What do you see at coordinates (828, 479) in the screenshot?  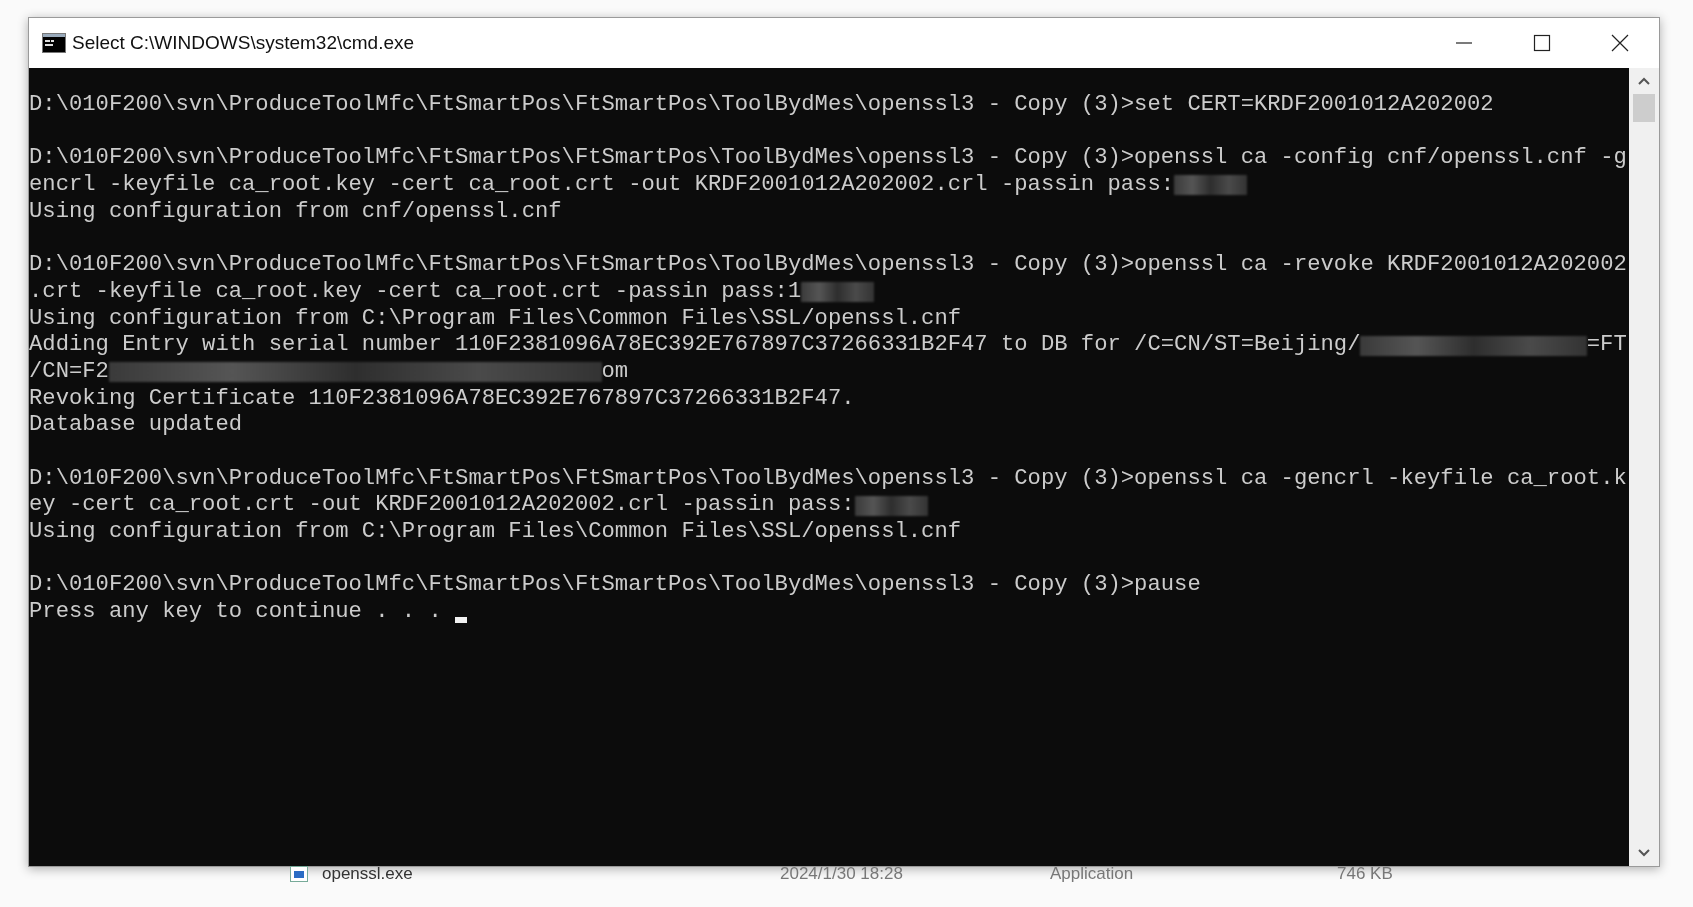 I see `console-text: D:\010F200\svn\ProduceToolMfc\FtSmartPos\FtSmartPos\ToolBydMes\openssl3 - Copy (3)>openssl ca -gencrl -keyfile ca_root.k` at bounding box center [828, 479].